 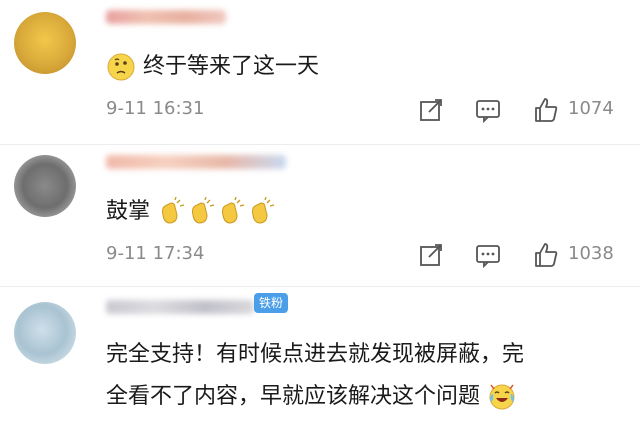 I want to click on comment-text-label: 全看不了内容，早就应该解决这个问题, so click(x=293, y=396).